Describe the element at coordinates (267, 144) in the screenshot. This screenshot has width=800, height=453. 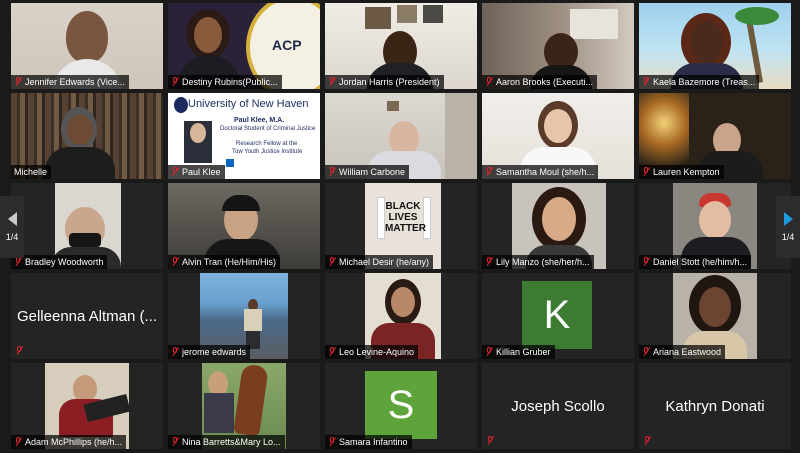
I see `card-fellow: Research Fellow at the` at that location.